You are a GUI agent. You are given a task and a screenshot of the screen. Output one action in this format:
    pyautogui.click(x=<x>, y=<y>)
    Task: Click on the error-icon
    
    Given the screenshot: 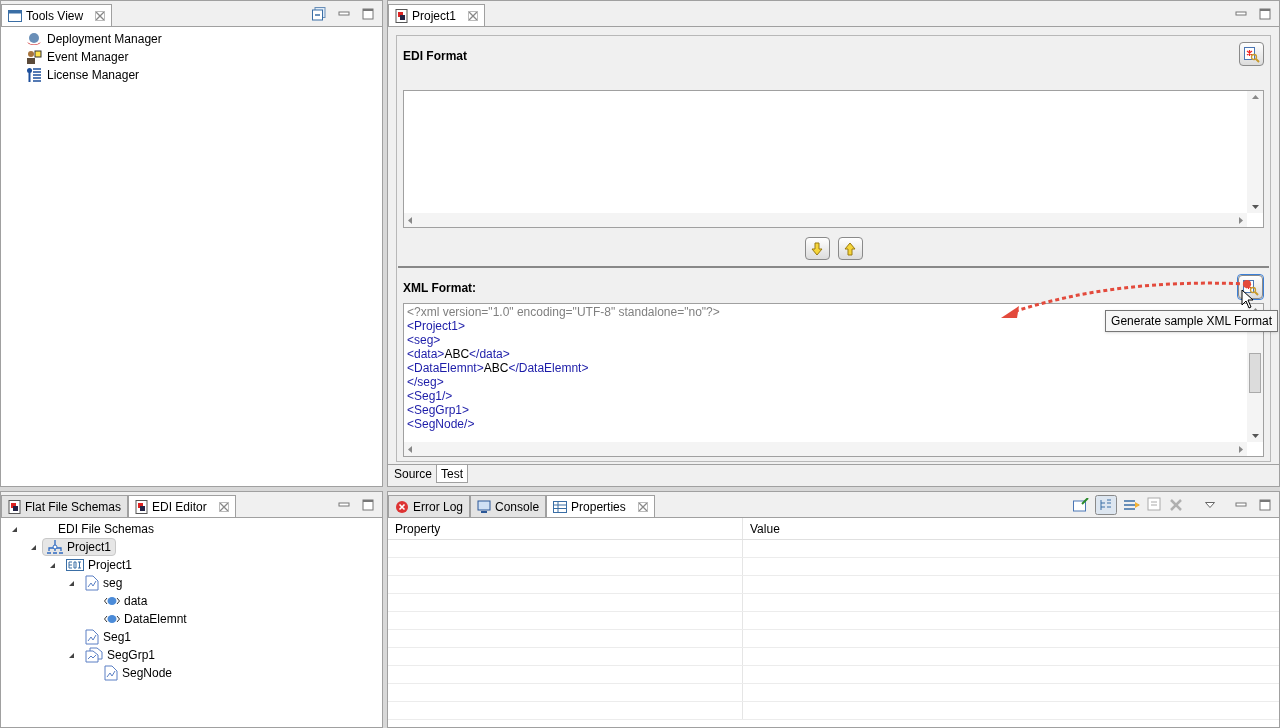 What is the action you would take?
    pyautogui.click(x=402, y=506)
    